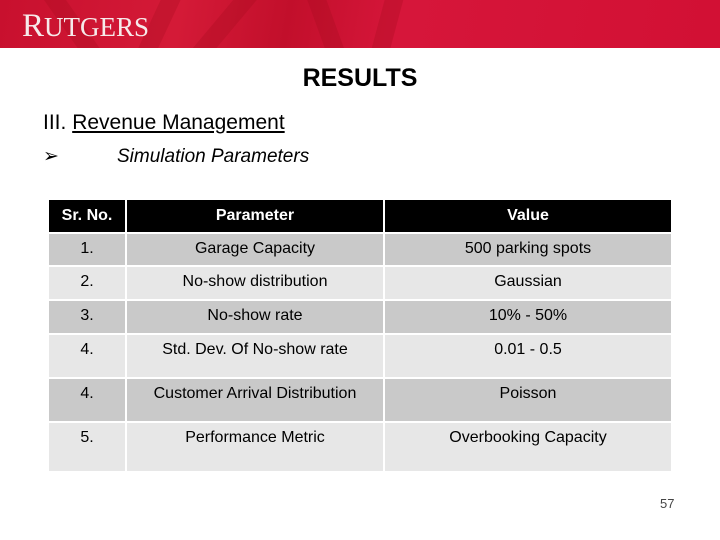 The image size is (720, 540). What do you see at coordinates (87, 216) in the screenshot?
I see `header-sr-no: Sr. No.` at bounding box center [87, 216].